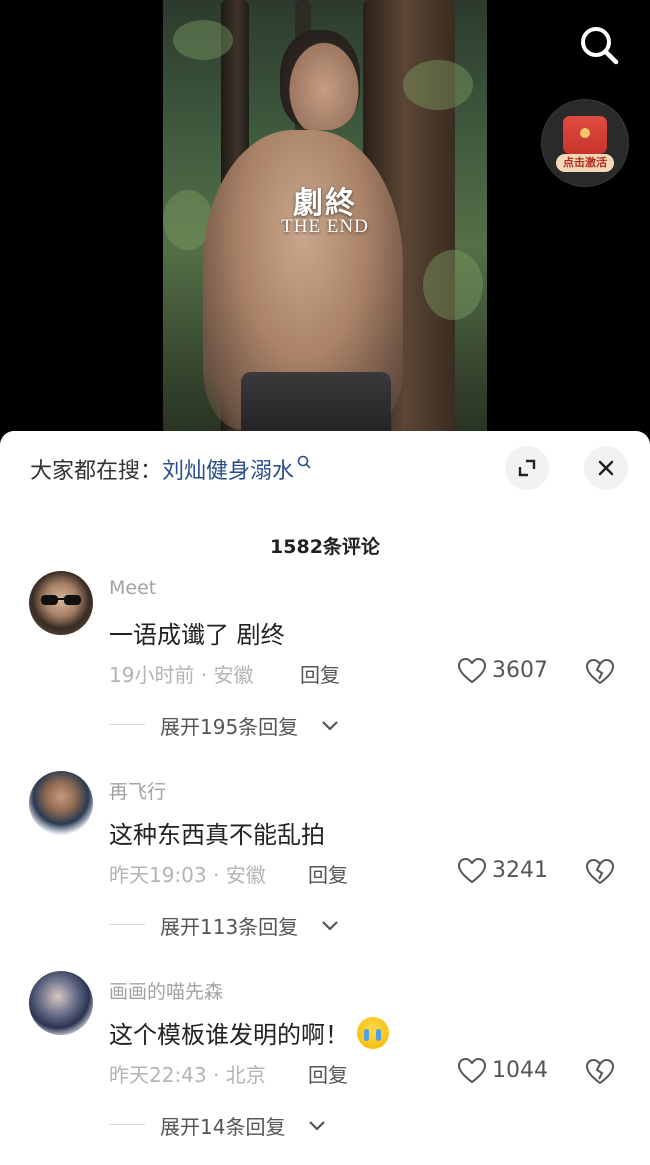 Image resolution: width=650 pixels, height=1165 pixels. I want to click on search-button, so click(599, 45).